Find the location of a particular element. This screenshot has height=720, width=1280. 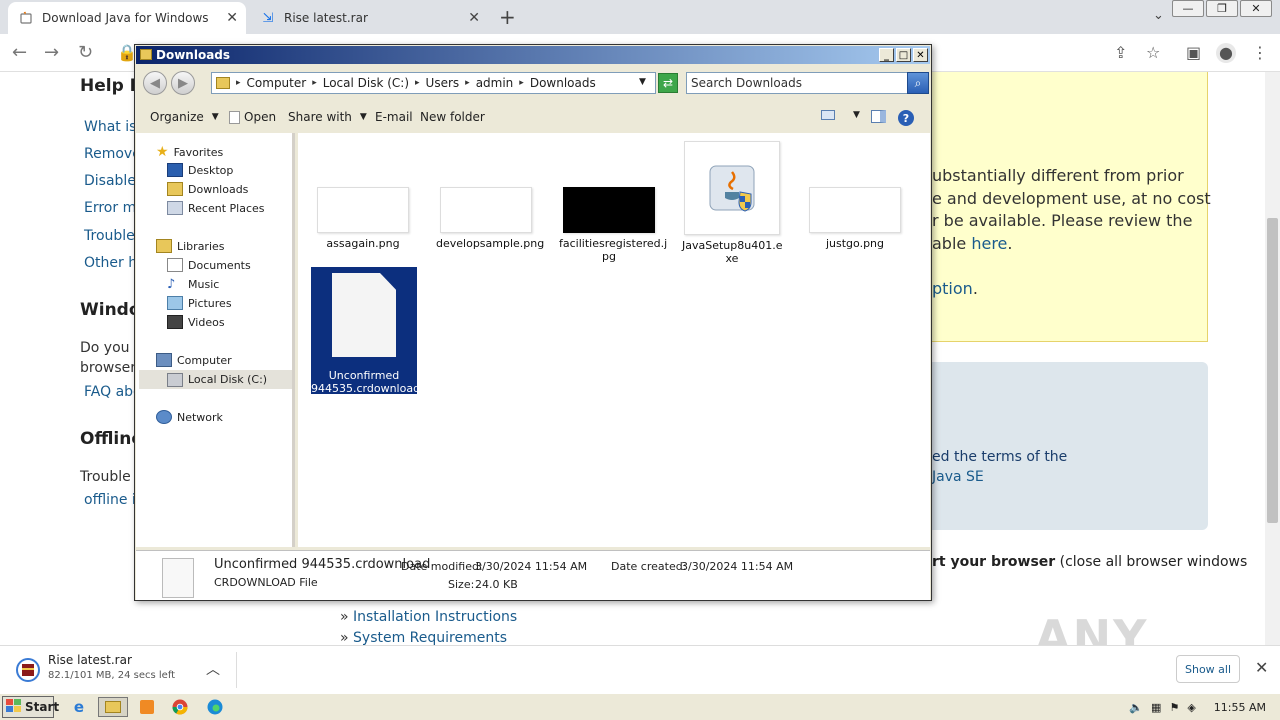

email-button: E-mail is located at coordinates (394, 117).